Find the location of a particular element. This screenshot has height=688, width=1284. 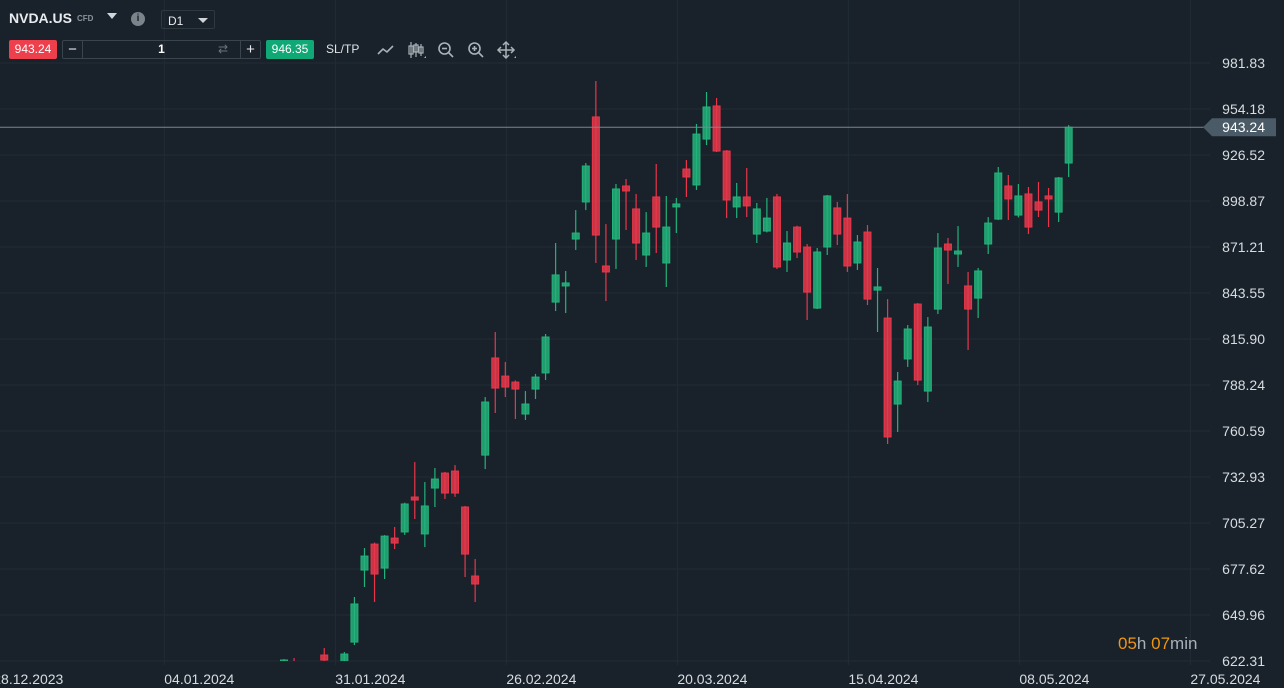

move-icon is located at coordinates (506, 50).